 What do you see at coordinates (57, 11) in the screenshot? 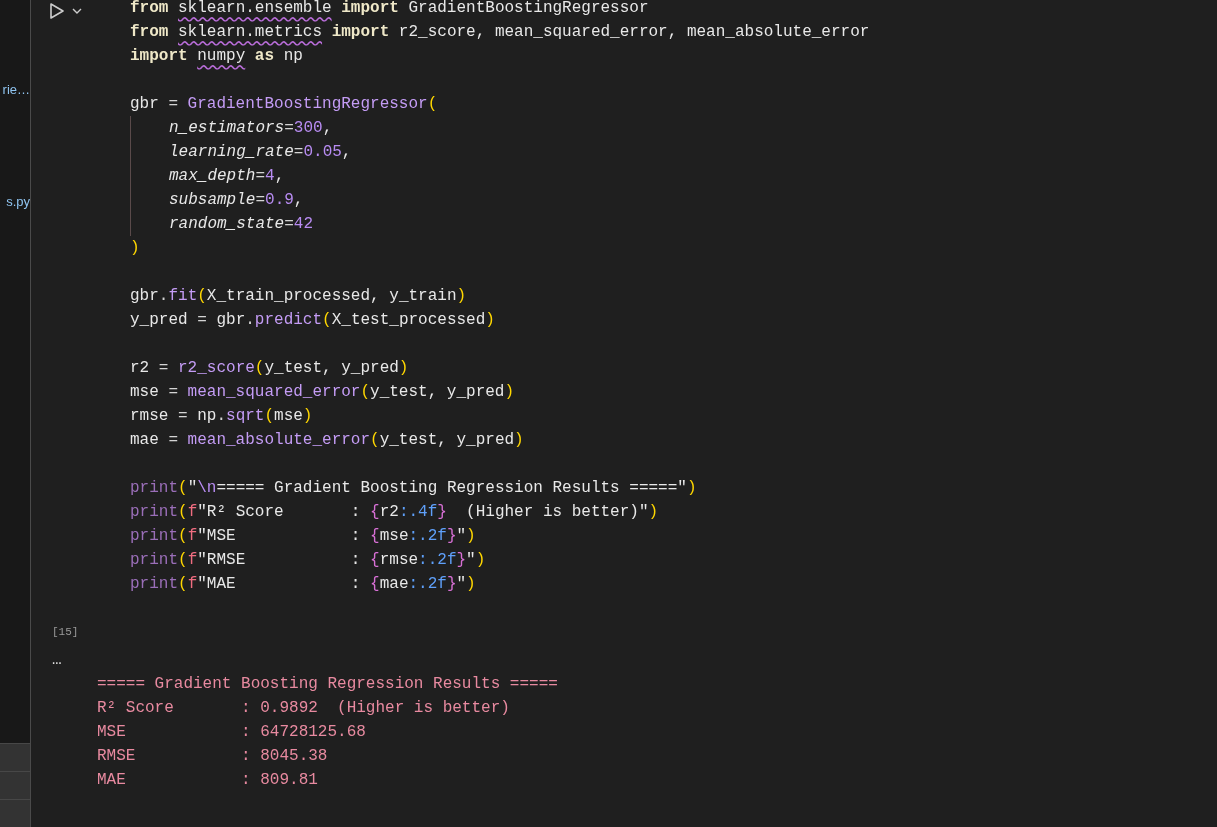
I see `run-icon` at bounding box center [57, 11].